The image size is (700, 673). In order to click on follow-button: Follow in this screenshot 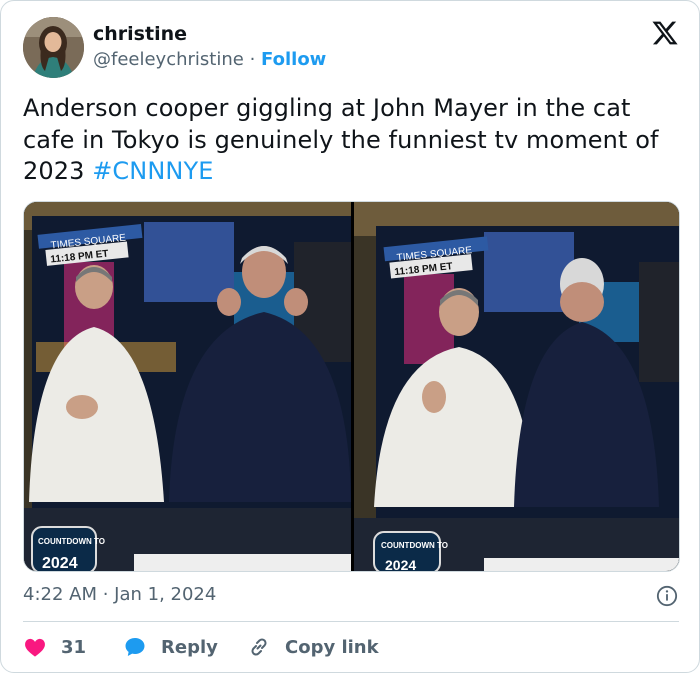, I will do `click(293, 59)`.